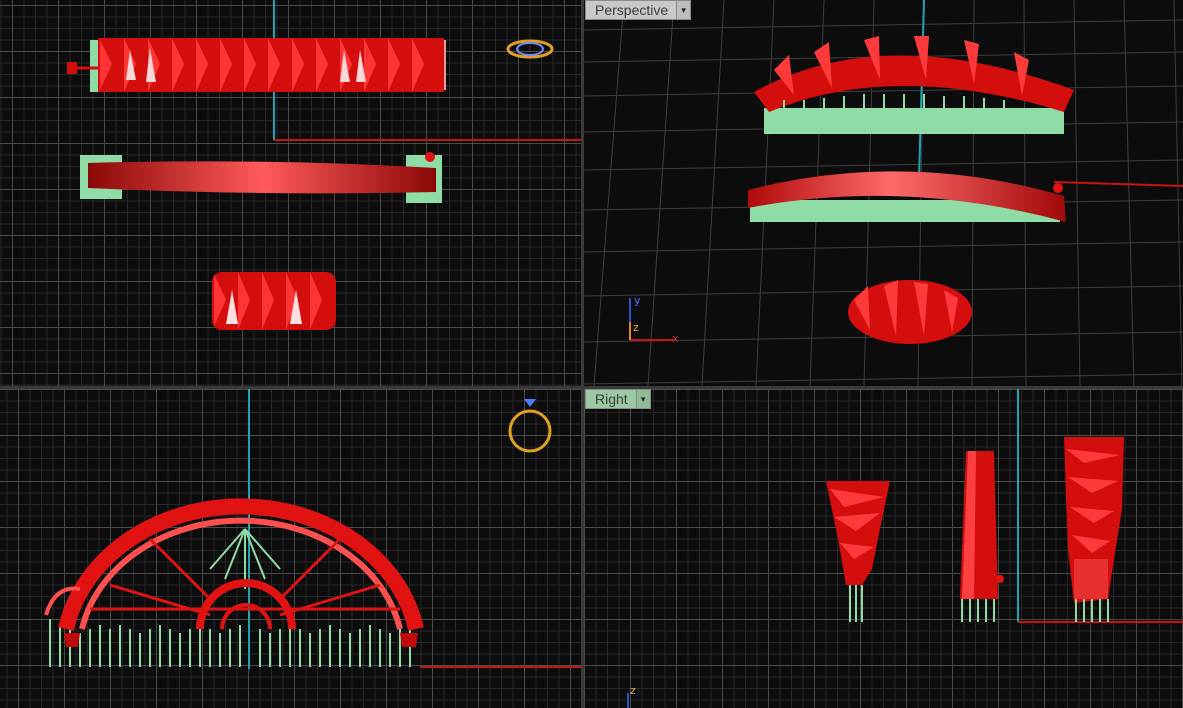  I want to click on ring-view-icon, so click(530, 49).